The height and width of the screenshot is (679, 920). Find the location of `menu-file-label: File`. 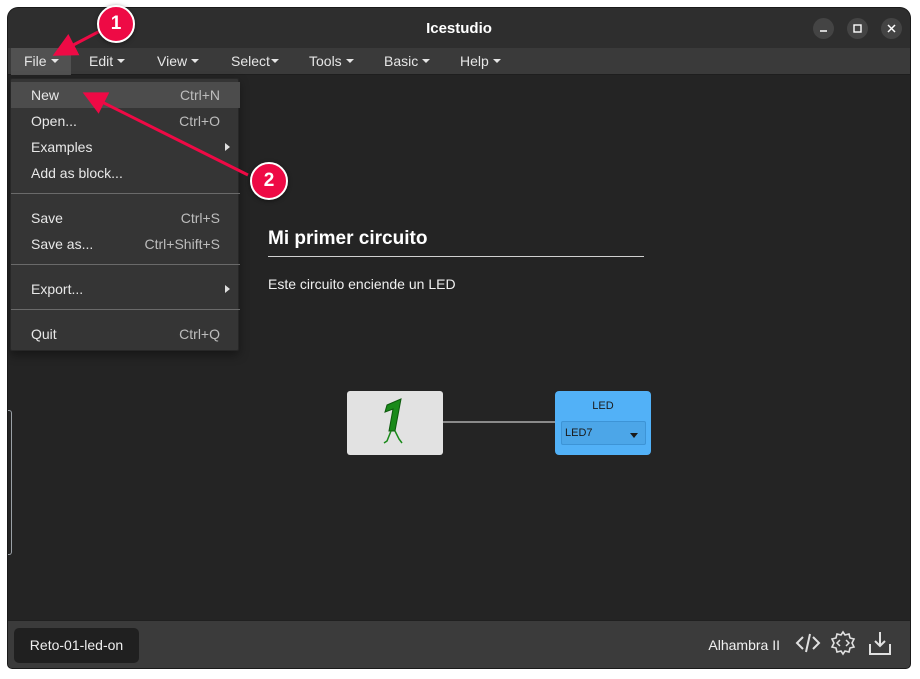

menu-file-label: File is located at coordinates (35, 61).